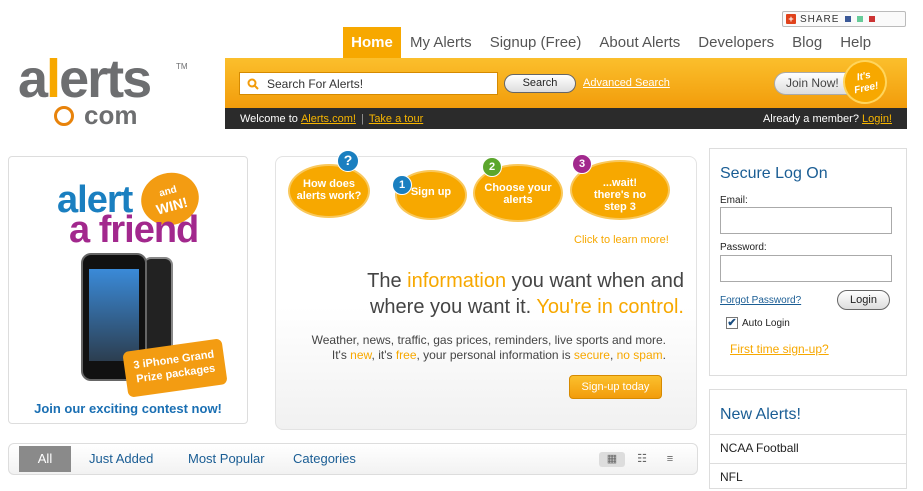 The width and height of the screenshot is (923, 491). Describe the element at coordinates (324, 459) in the screenshot. I see `tab-categories: Categories` at that location.